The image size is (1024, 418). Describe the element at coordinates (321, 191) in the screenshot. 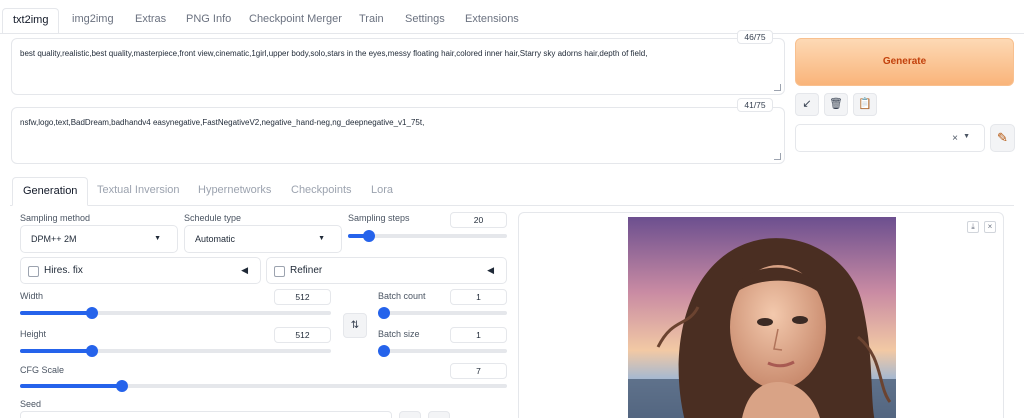

I see `tab-checkpoints: Checkpoints` at that location.